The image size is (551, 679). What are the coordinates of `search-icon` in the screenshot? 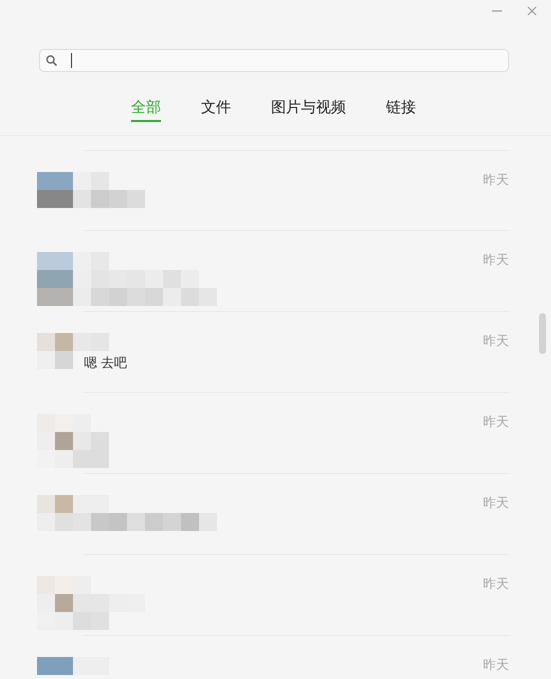 It's located at (51, 60).